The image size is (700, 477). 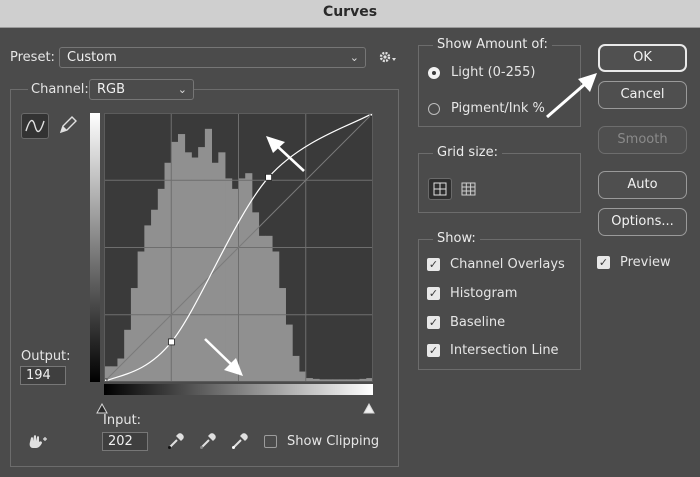 What do you see at coordinates (493, 72) in the screenshot?
I see `light-label: Light (0-255)` at bounding box center [493, 72].